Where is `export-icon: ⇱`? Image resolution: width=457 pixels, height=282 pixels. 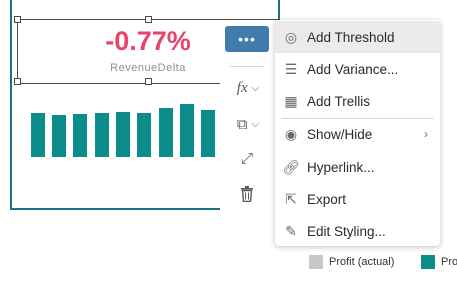
export-icon: ⇱ is located at coordinates (291, 198).